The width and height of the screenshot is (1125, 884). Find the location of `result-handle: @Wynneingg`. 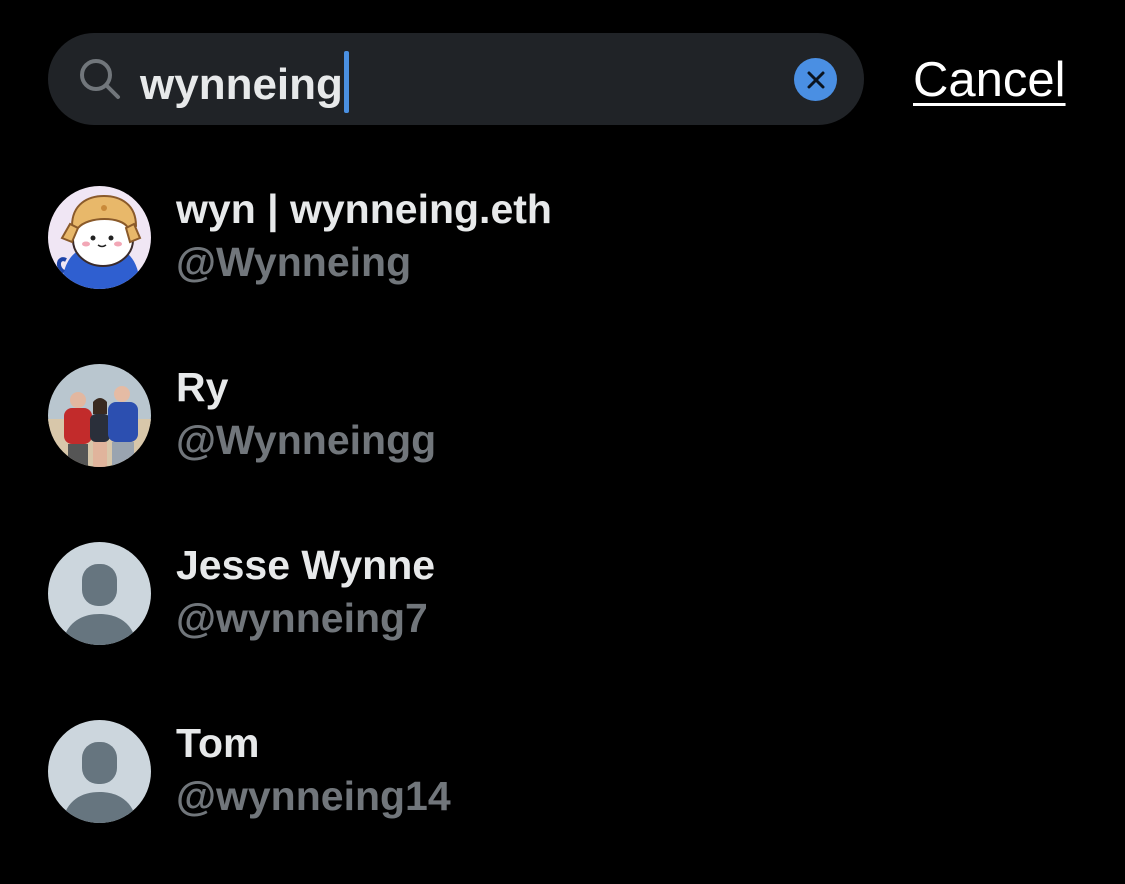

result-handle: @Wynneingg is located at coordinates (306, 440).